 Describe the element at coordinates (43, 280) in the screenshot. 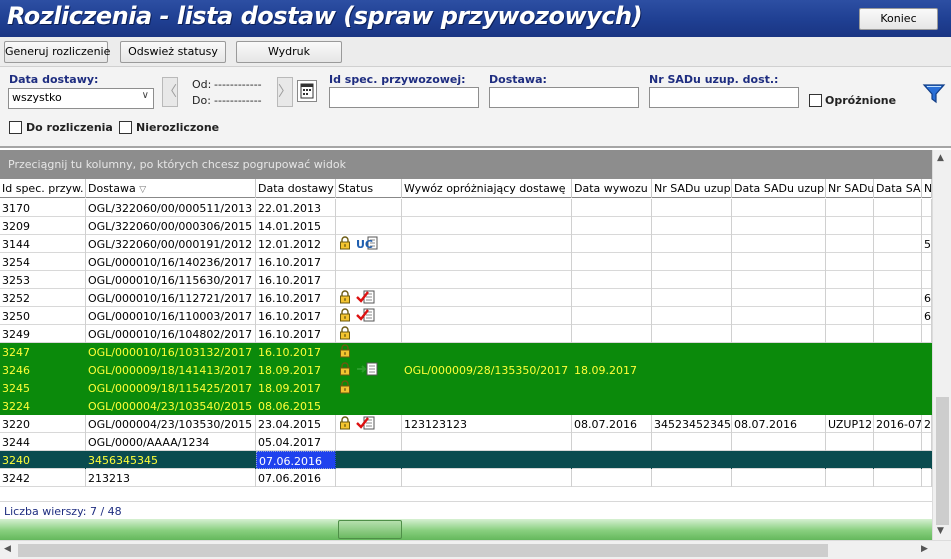

I see `cell-id: 3253` at that location.